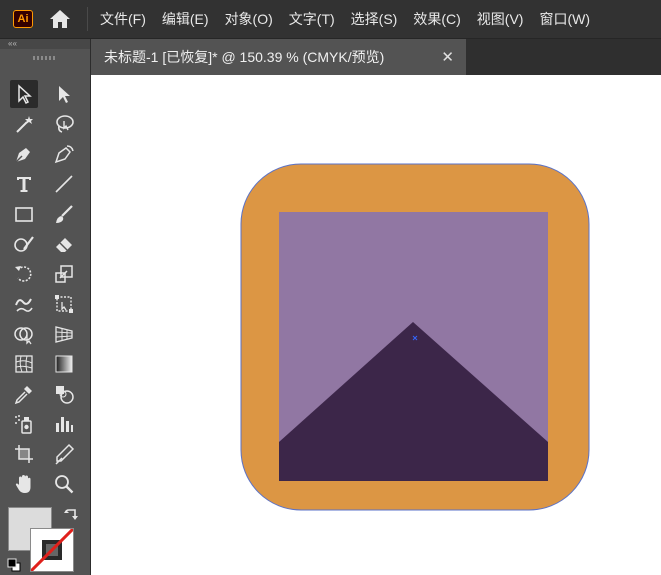 This screenshot has height=575, width=661. I want to click on stroke-swatch, so click(52, 550).